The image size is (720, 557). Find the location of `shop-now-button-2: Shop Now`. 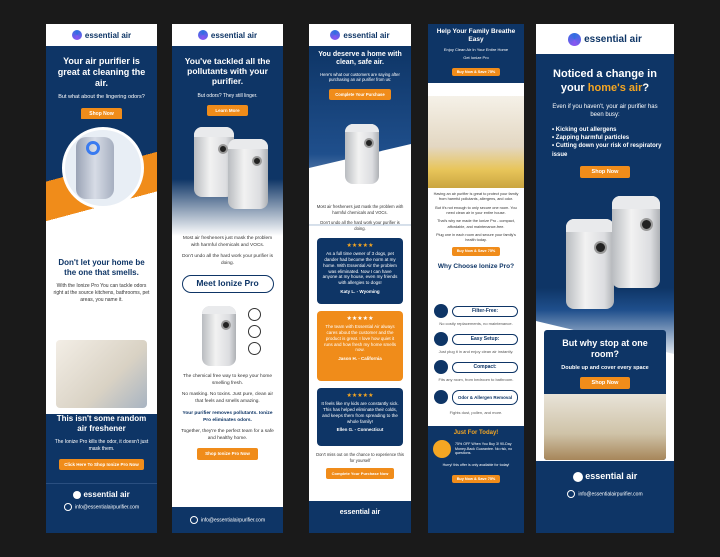

shop-now-button-2: Shop Now is located at coordinates (605, 382).